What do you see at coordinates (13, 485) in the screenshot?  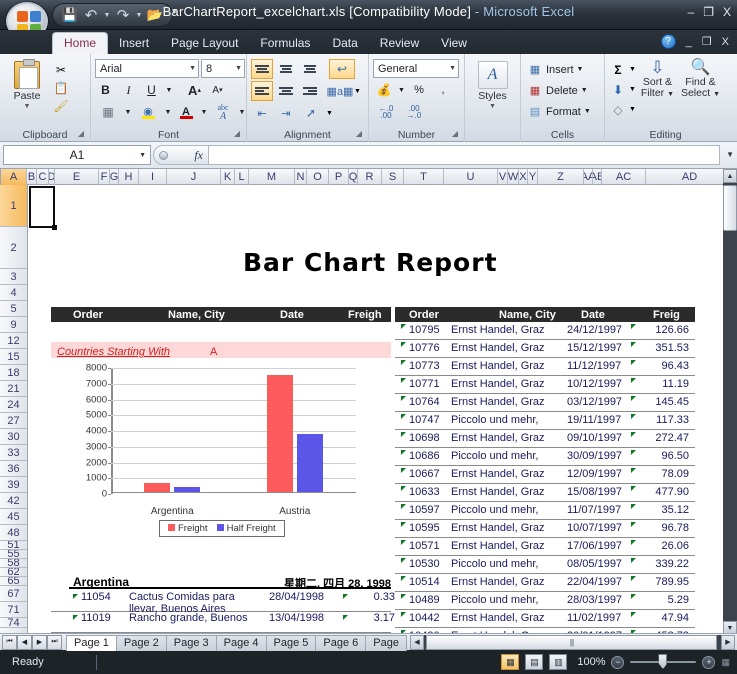 I see `row-header-39: 39` at bounding box center [13, 485].